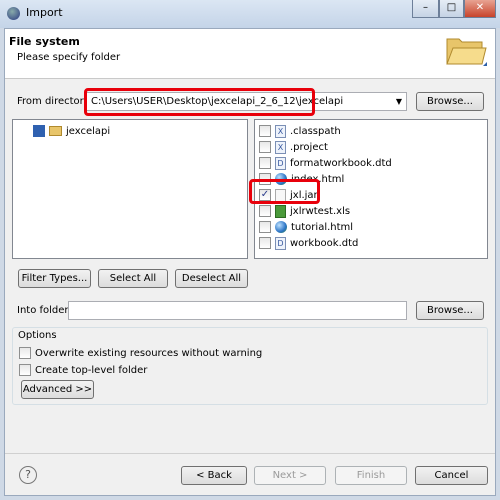 This screenshot has height=500, width=500. Describe the element at coordinates (25, 370) in the screenshot. I see `create-top-level-checkbox` at that location.